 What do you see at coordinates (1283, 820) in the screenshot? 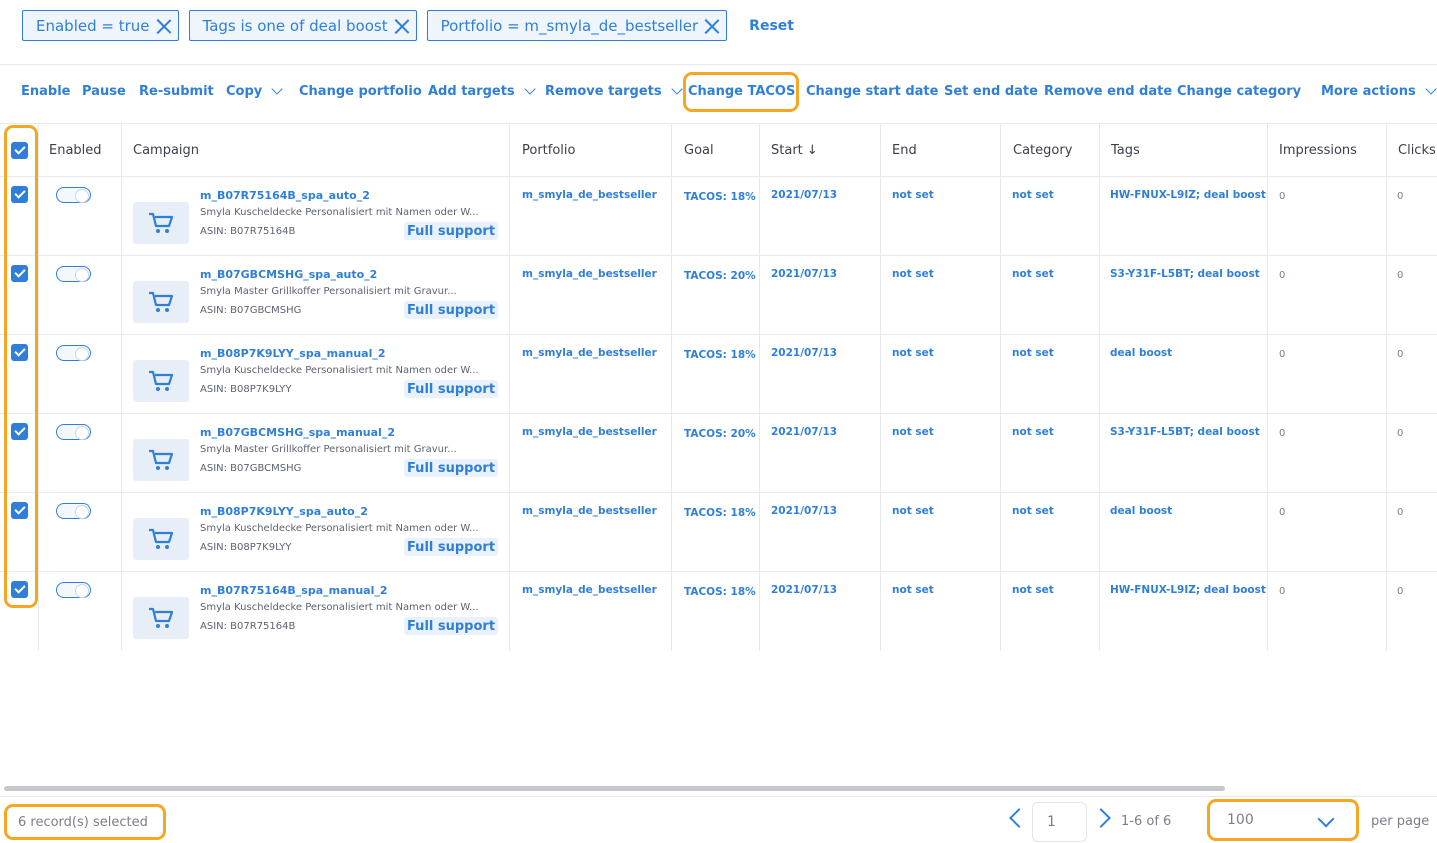
I see `per-page-select: 100` at bounding box center [1283, 820].